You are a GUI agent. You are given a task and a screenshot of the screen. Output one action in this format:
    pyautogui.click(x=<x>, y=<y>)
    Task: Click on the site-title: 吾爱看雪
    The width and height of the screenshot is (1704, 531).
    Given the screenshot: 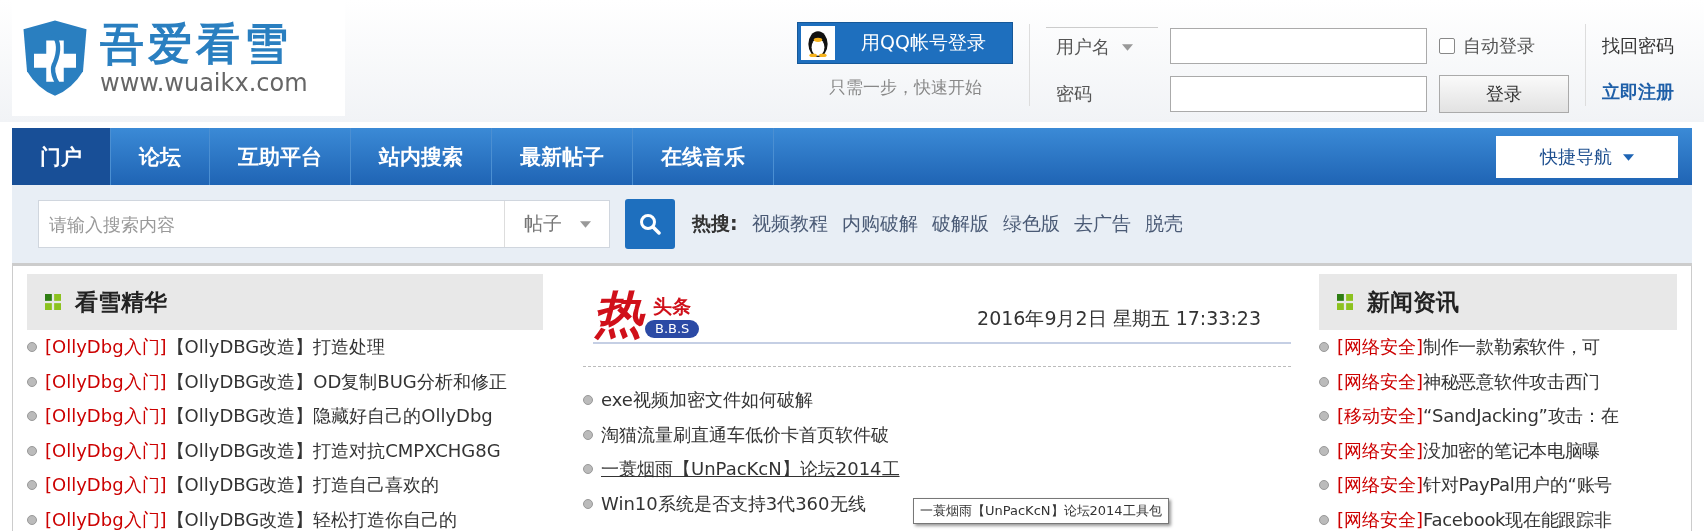 What is the action you would take?
    pyautogui.click(x=196, y=44)
    